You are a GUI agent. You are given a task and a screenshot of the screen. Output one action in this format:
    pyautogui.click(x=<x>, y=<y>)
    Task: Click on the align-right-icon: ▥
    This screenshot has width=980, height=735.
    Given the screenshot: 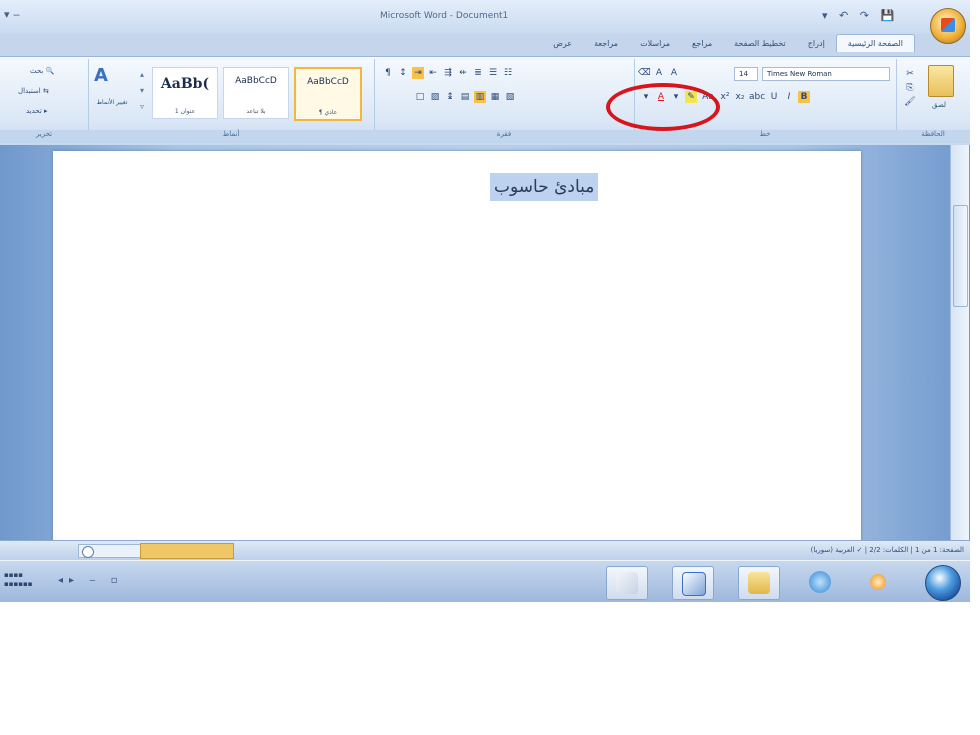 What is the action you would take?
    pyautogui.click(x=480, y=97)
    